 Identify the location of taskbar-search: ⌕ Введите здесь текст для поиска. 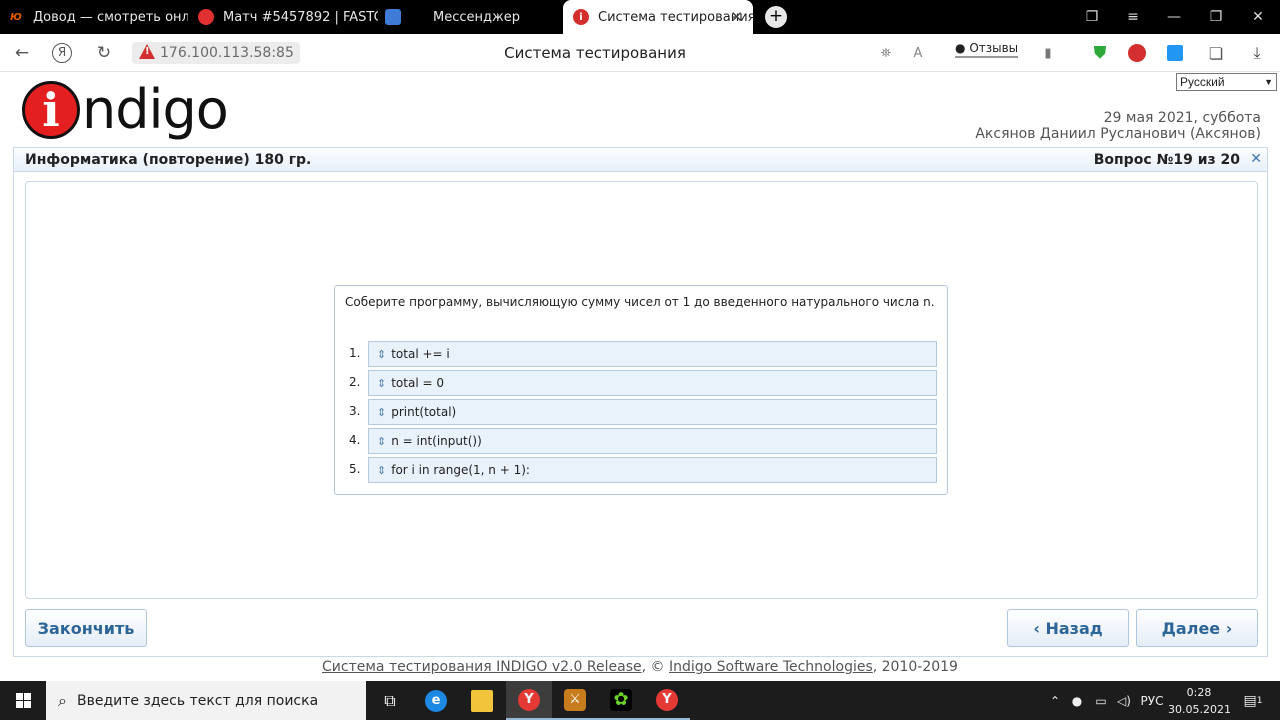
(206, 700).